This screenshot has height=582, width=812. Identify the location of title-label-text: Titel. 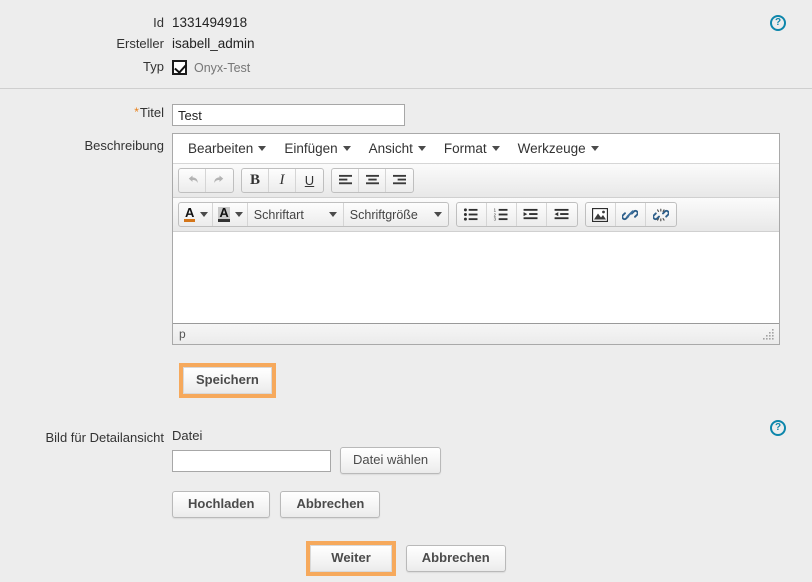
(151, 112).